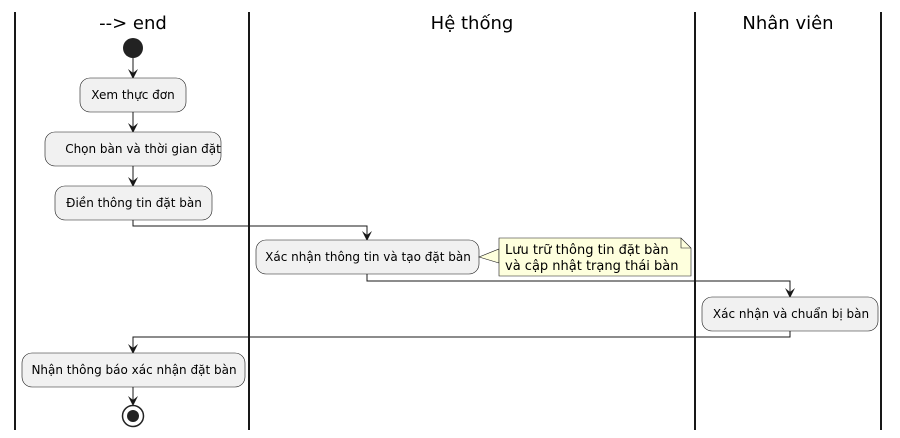  I want to click on note-connector, so click(489, 256).